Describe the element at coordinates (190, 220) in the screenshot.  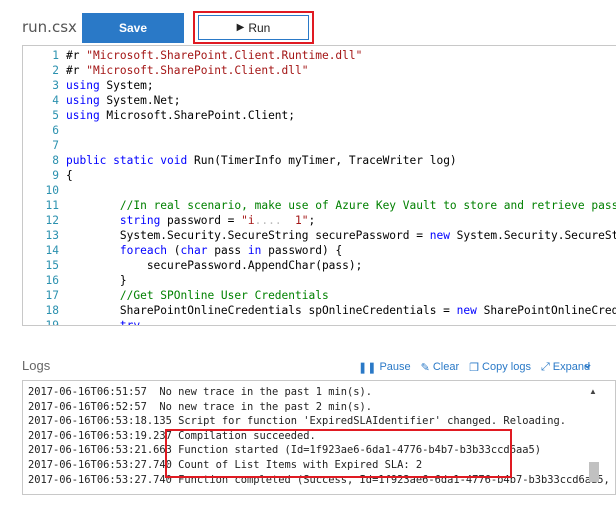
I see `code-text: string password = "i.... 1";` at that location.